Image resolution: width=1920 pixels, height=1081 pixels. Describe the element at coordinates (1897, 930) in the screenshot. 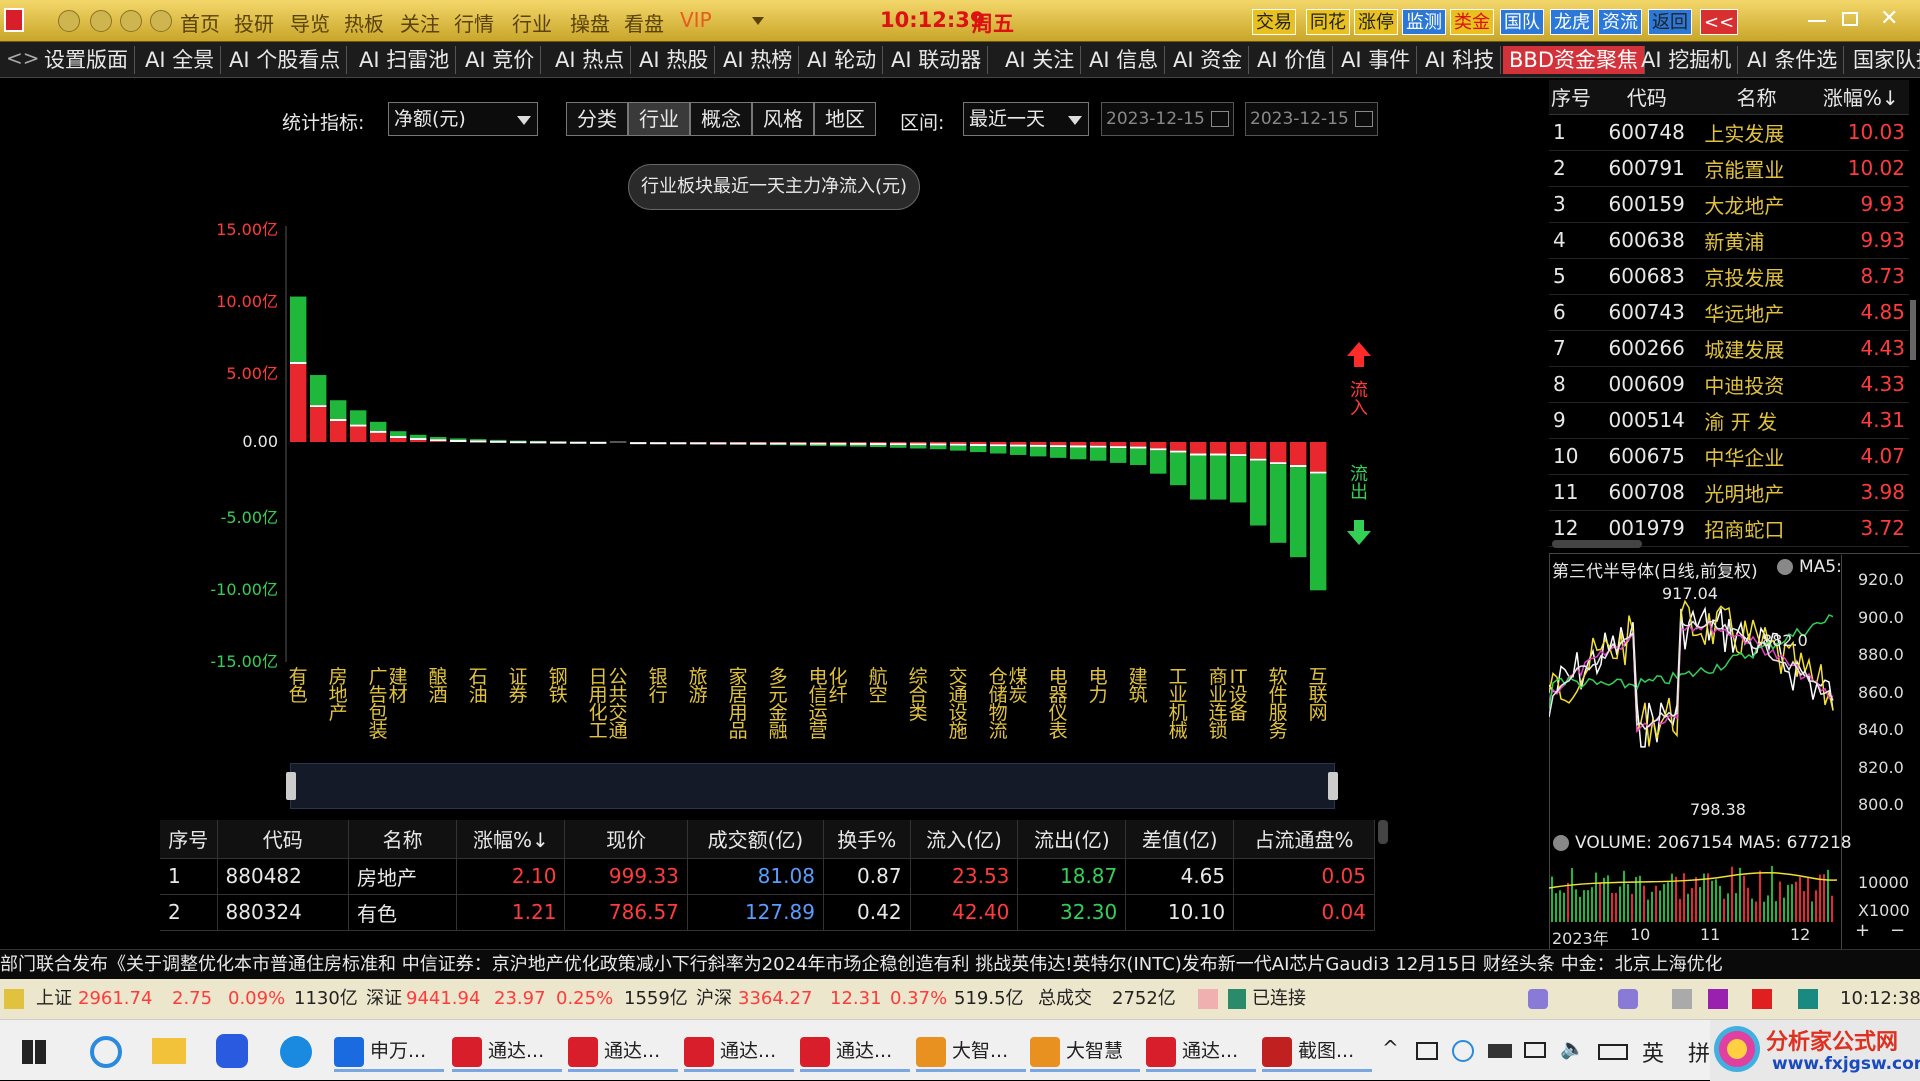

I see `zoom-out-icon: −` at that location.